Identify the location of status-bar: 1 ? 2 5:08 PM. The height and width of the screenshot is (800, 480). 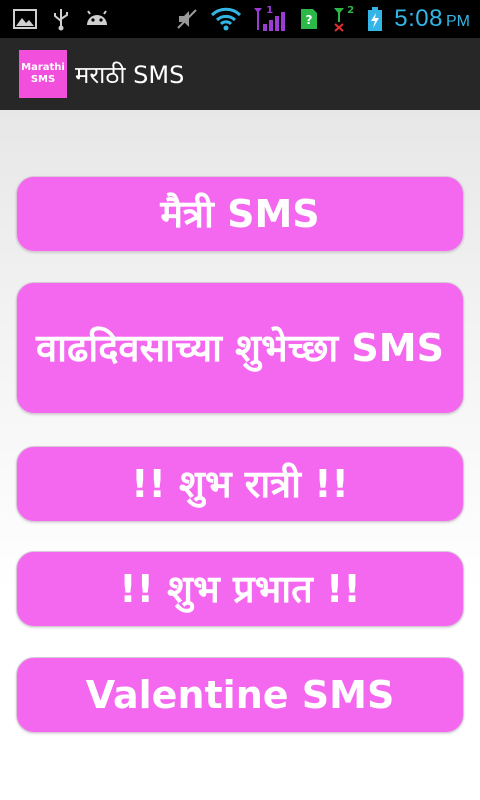
(240, 19).